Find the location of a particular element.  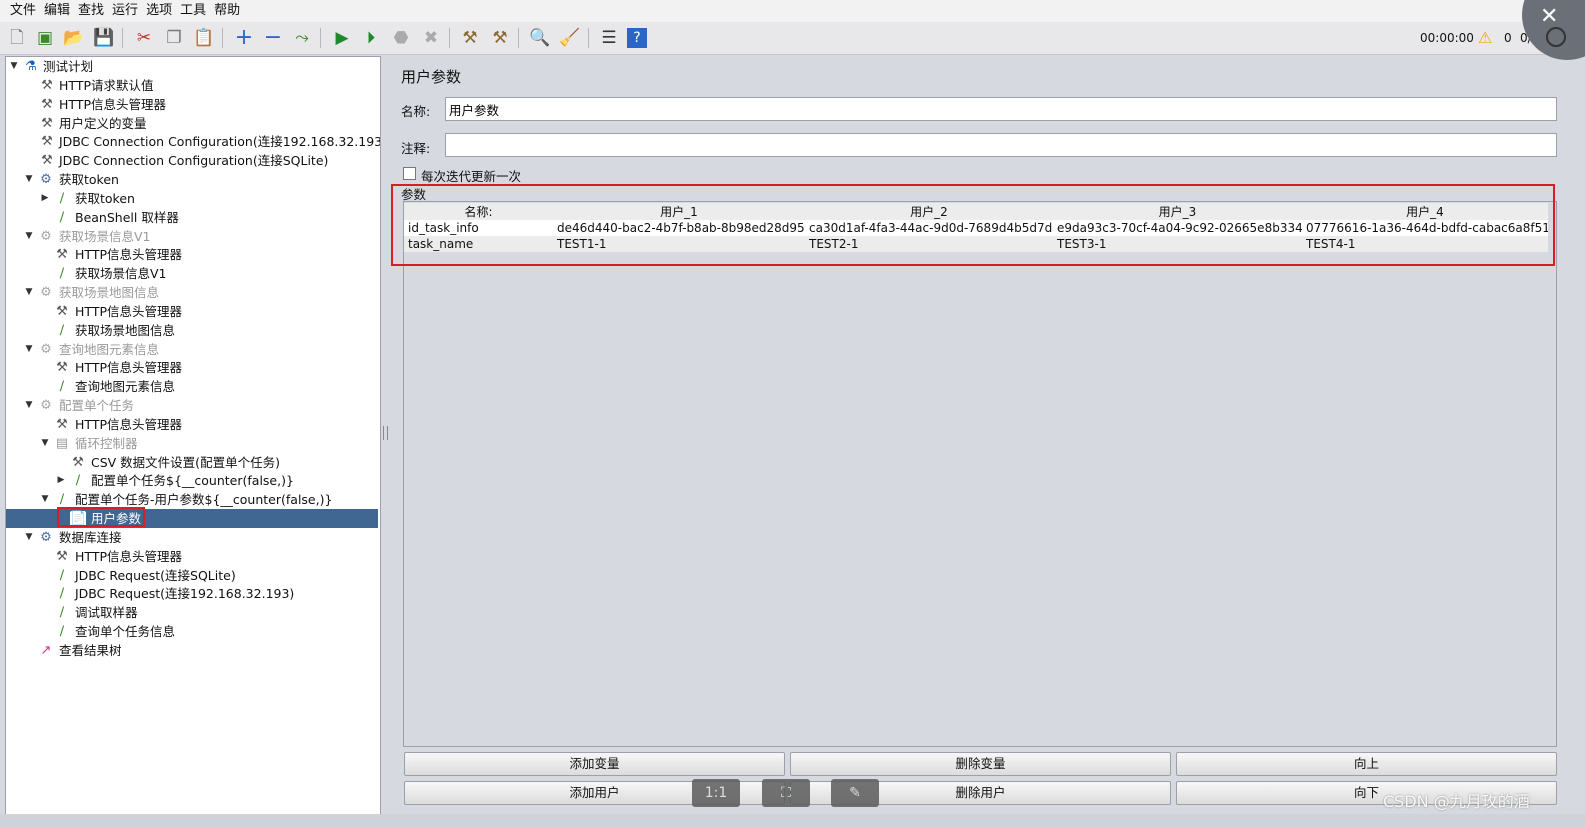

tree-item: ↗ 查看结果树 is located at coordinates (192, 650).